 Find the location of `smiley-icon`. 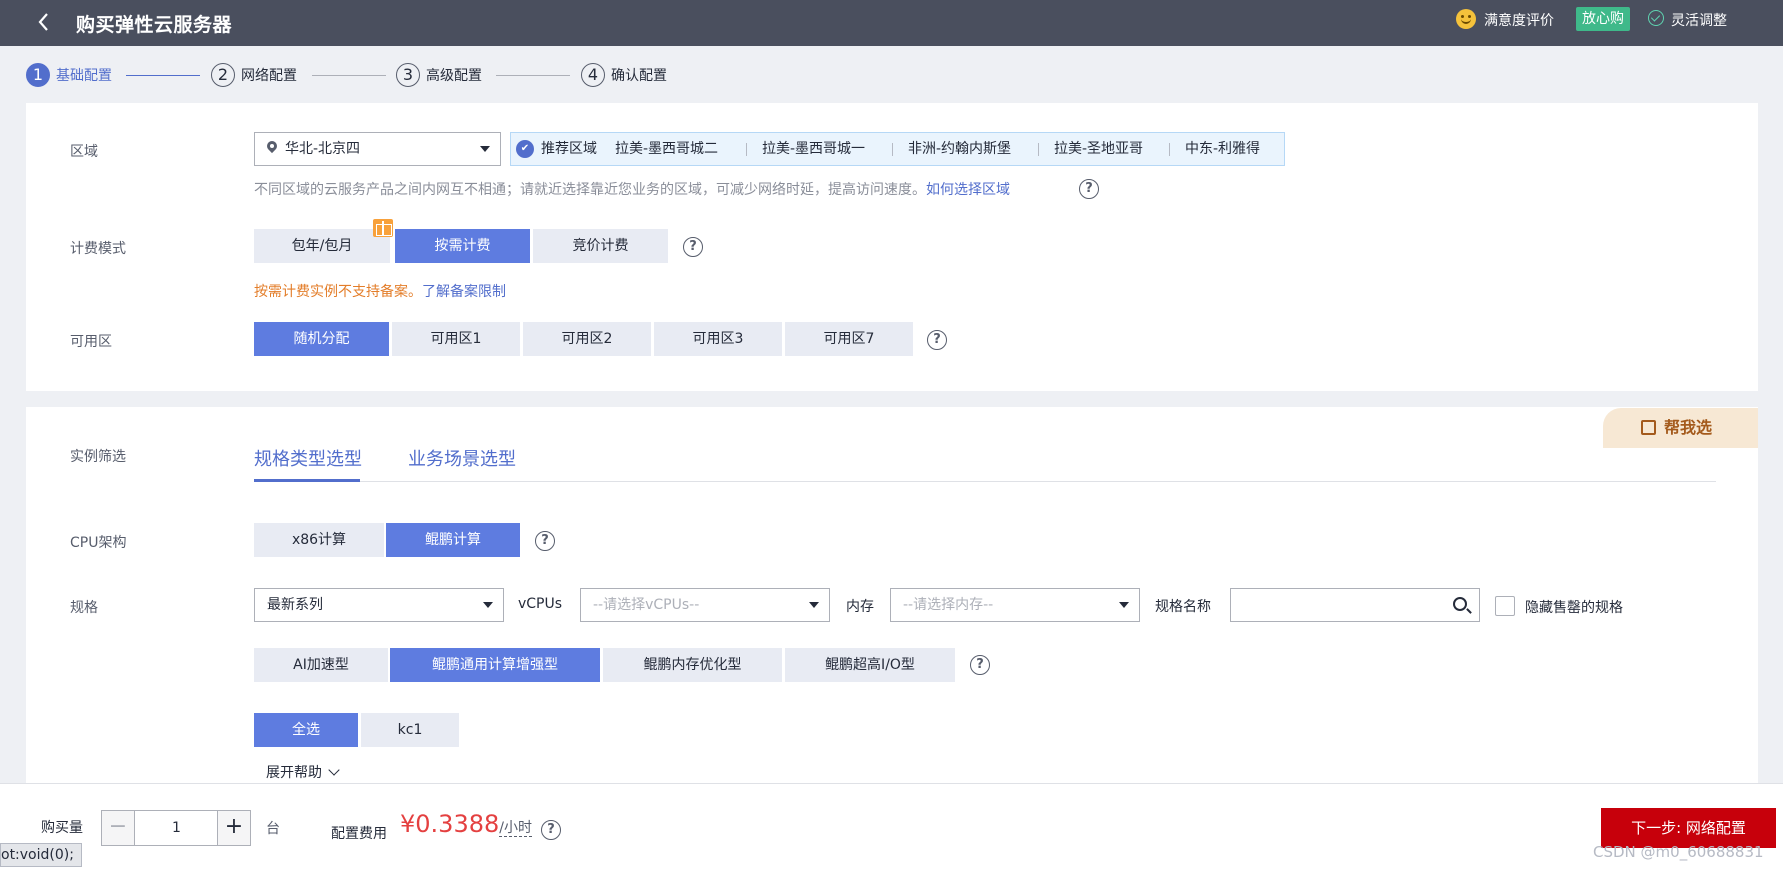

smiley-icon is located at coordinates (1466, 19).